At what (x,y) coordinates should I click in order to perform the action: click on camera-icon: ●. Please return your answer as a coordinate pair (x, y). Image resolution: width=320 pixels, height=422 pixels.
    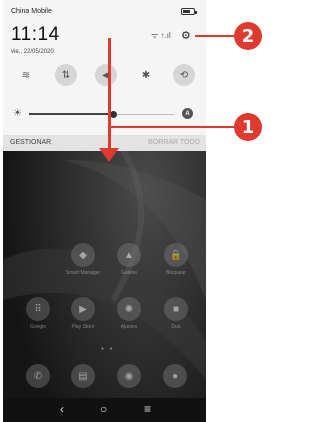
    Looking at the image, I should click on (175, 376).